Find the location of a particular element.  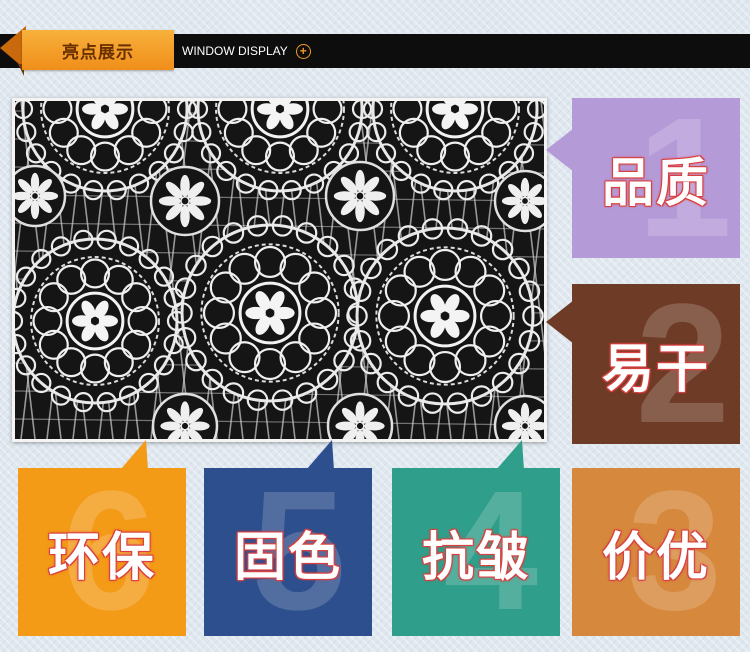

section-title: 亮点展示 is located at coordinates (98, 50).